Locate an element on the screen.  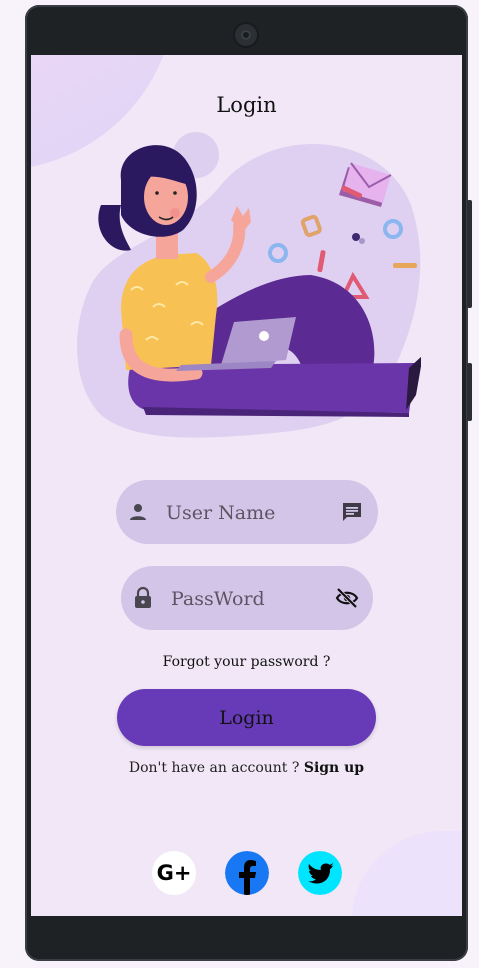
login-button: Login is located at coordinates (246, 717).